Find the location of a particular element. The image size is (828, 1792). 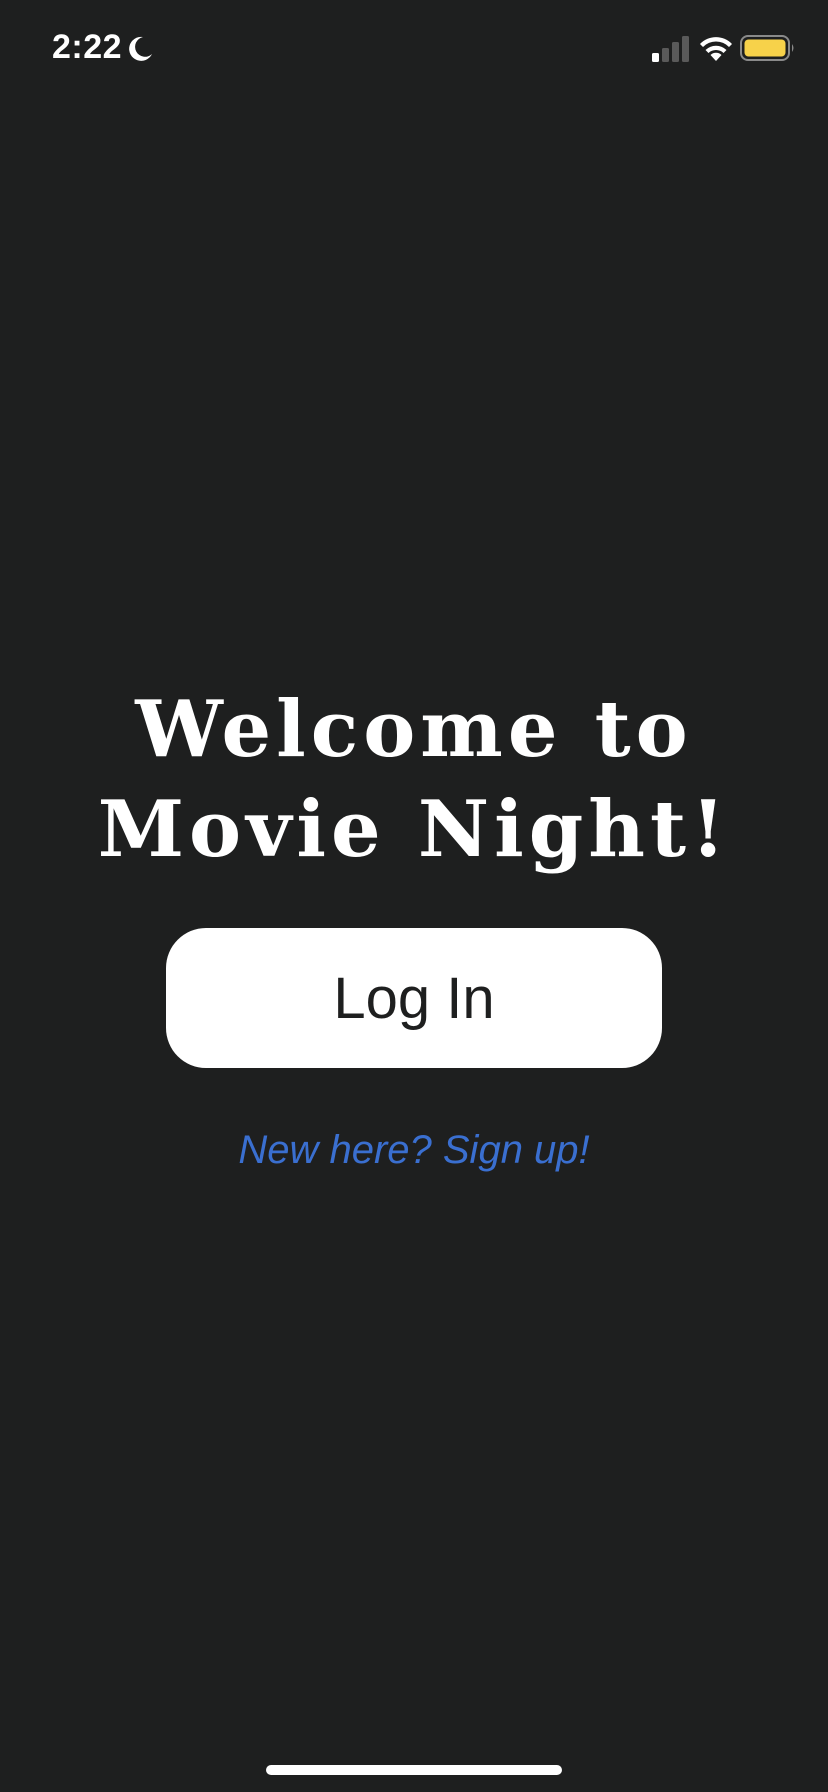

battery-icon is located at coordinates (767, 48).